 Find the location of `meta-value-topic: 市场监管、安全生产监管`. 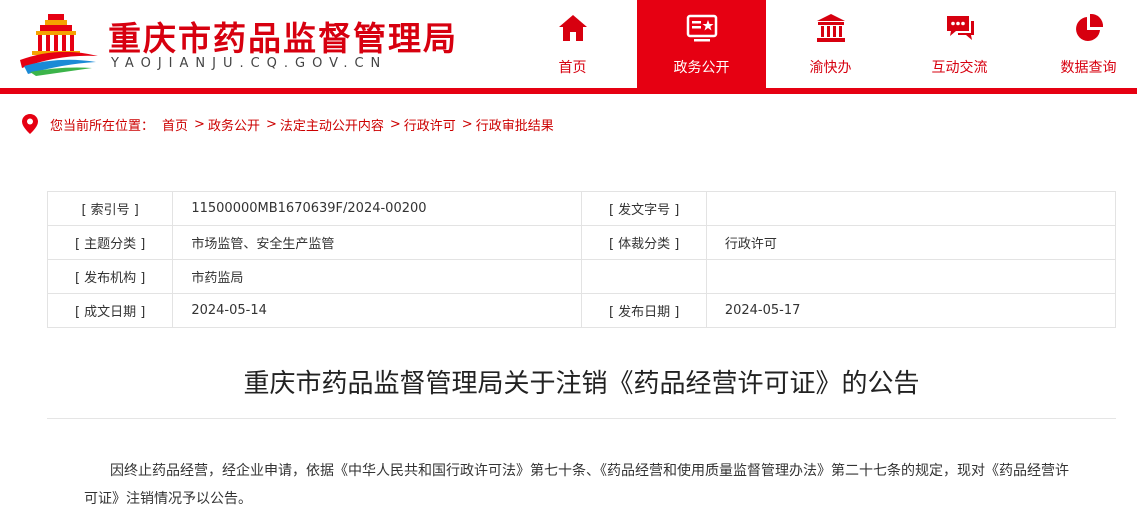

meta-value-topic: 市场监管、安全生产监管 is located at coordinates (377, 242).